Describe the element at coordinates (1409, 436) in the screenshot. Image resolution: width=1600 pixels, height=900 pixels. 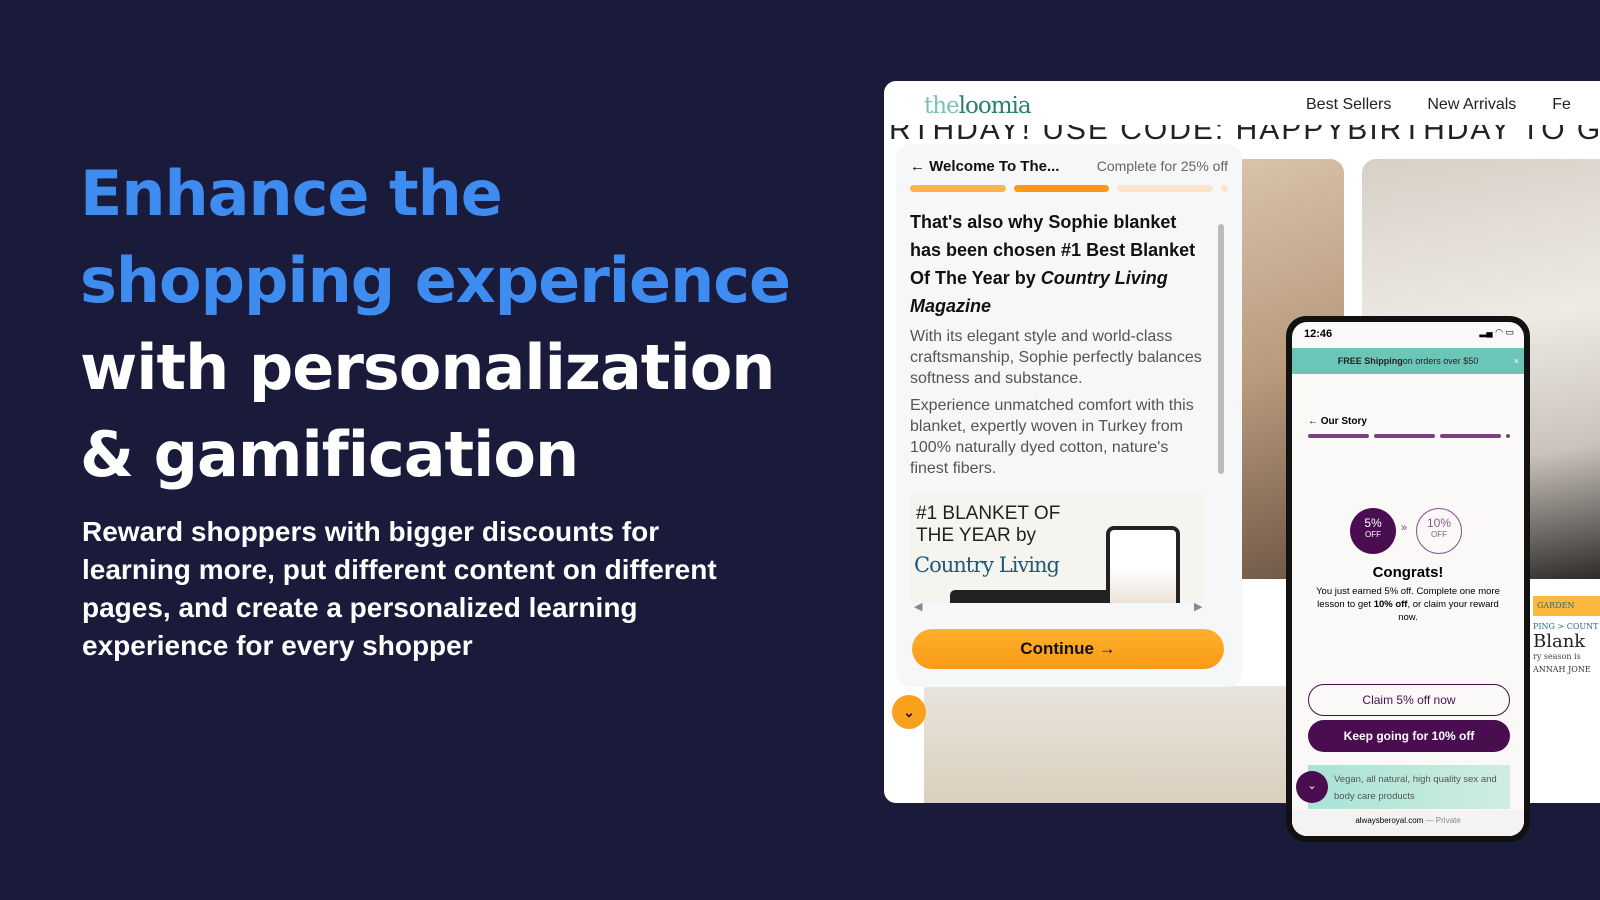
I see `phone-progress` at that location.